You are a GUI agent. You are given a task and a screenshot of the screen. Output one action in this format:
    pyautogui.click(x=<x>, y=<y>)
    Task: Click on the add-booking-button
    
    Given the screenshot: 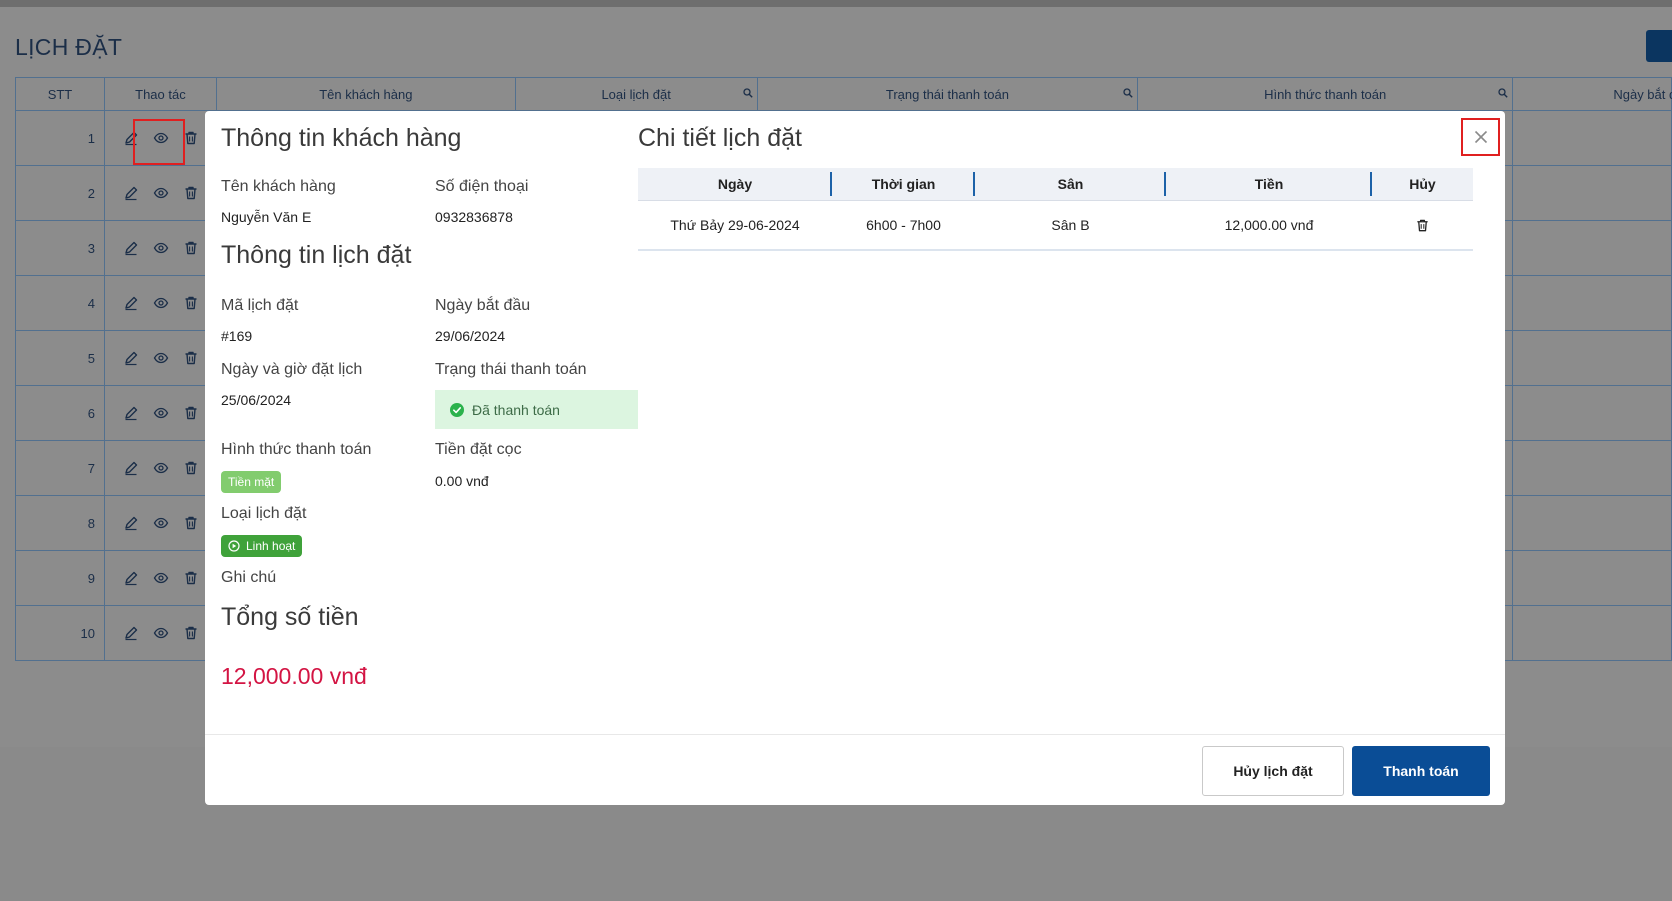 What is the action you would take?
    pyautogui.click(x=1659, y=46)
    